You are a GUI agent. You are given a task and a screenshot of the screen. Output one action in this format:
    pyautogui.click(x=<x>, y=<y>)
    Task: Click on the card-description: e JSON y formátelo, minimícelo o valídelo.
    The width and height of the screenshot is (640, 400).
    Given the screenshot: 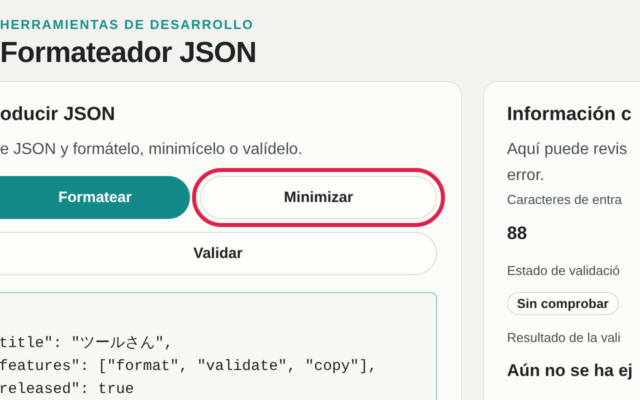 What is the action you would take?
    pyautogui.click(x=152, y=150)
    